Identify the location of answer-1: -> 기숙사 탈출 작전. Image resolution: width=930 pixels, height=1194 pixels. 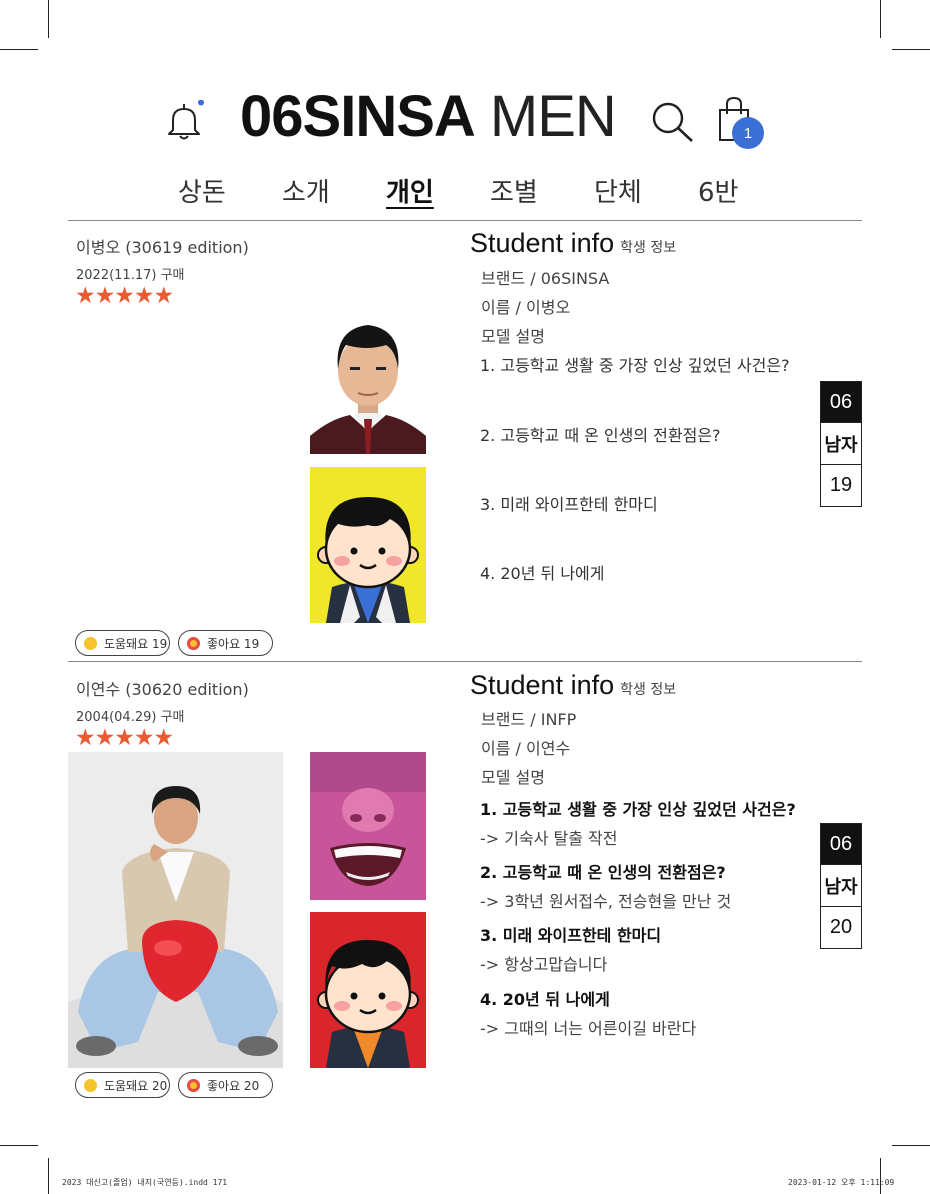
(549, 838).